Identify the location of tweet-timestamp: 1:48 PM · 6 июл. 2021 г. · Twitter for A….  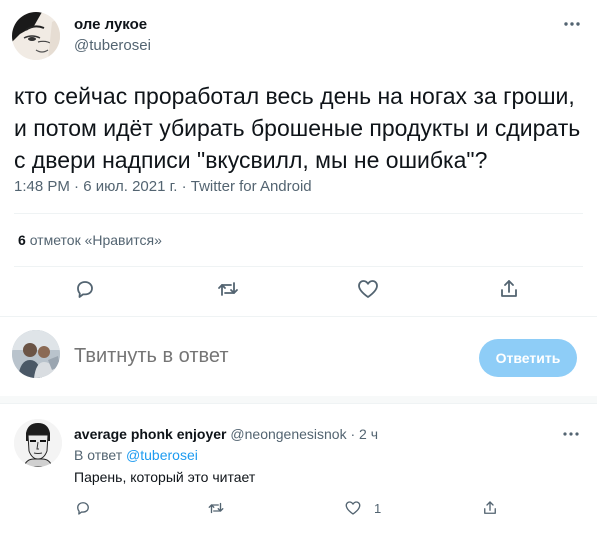
(163, 186).